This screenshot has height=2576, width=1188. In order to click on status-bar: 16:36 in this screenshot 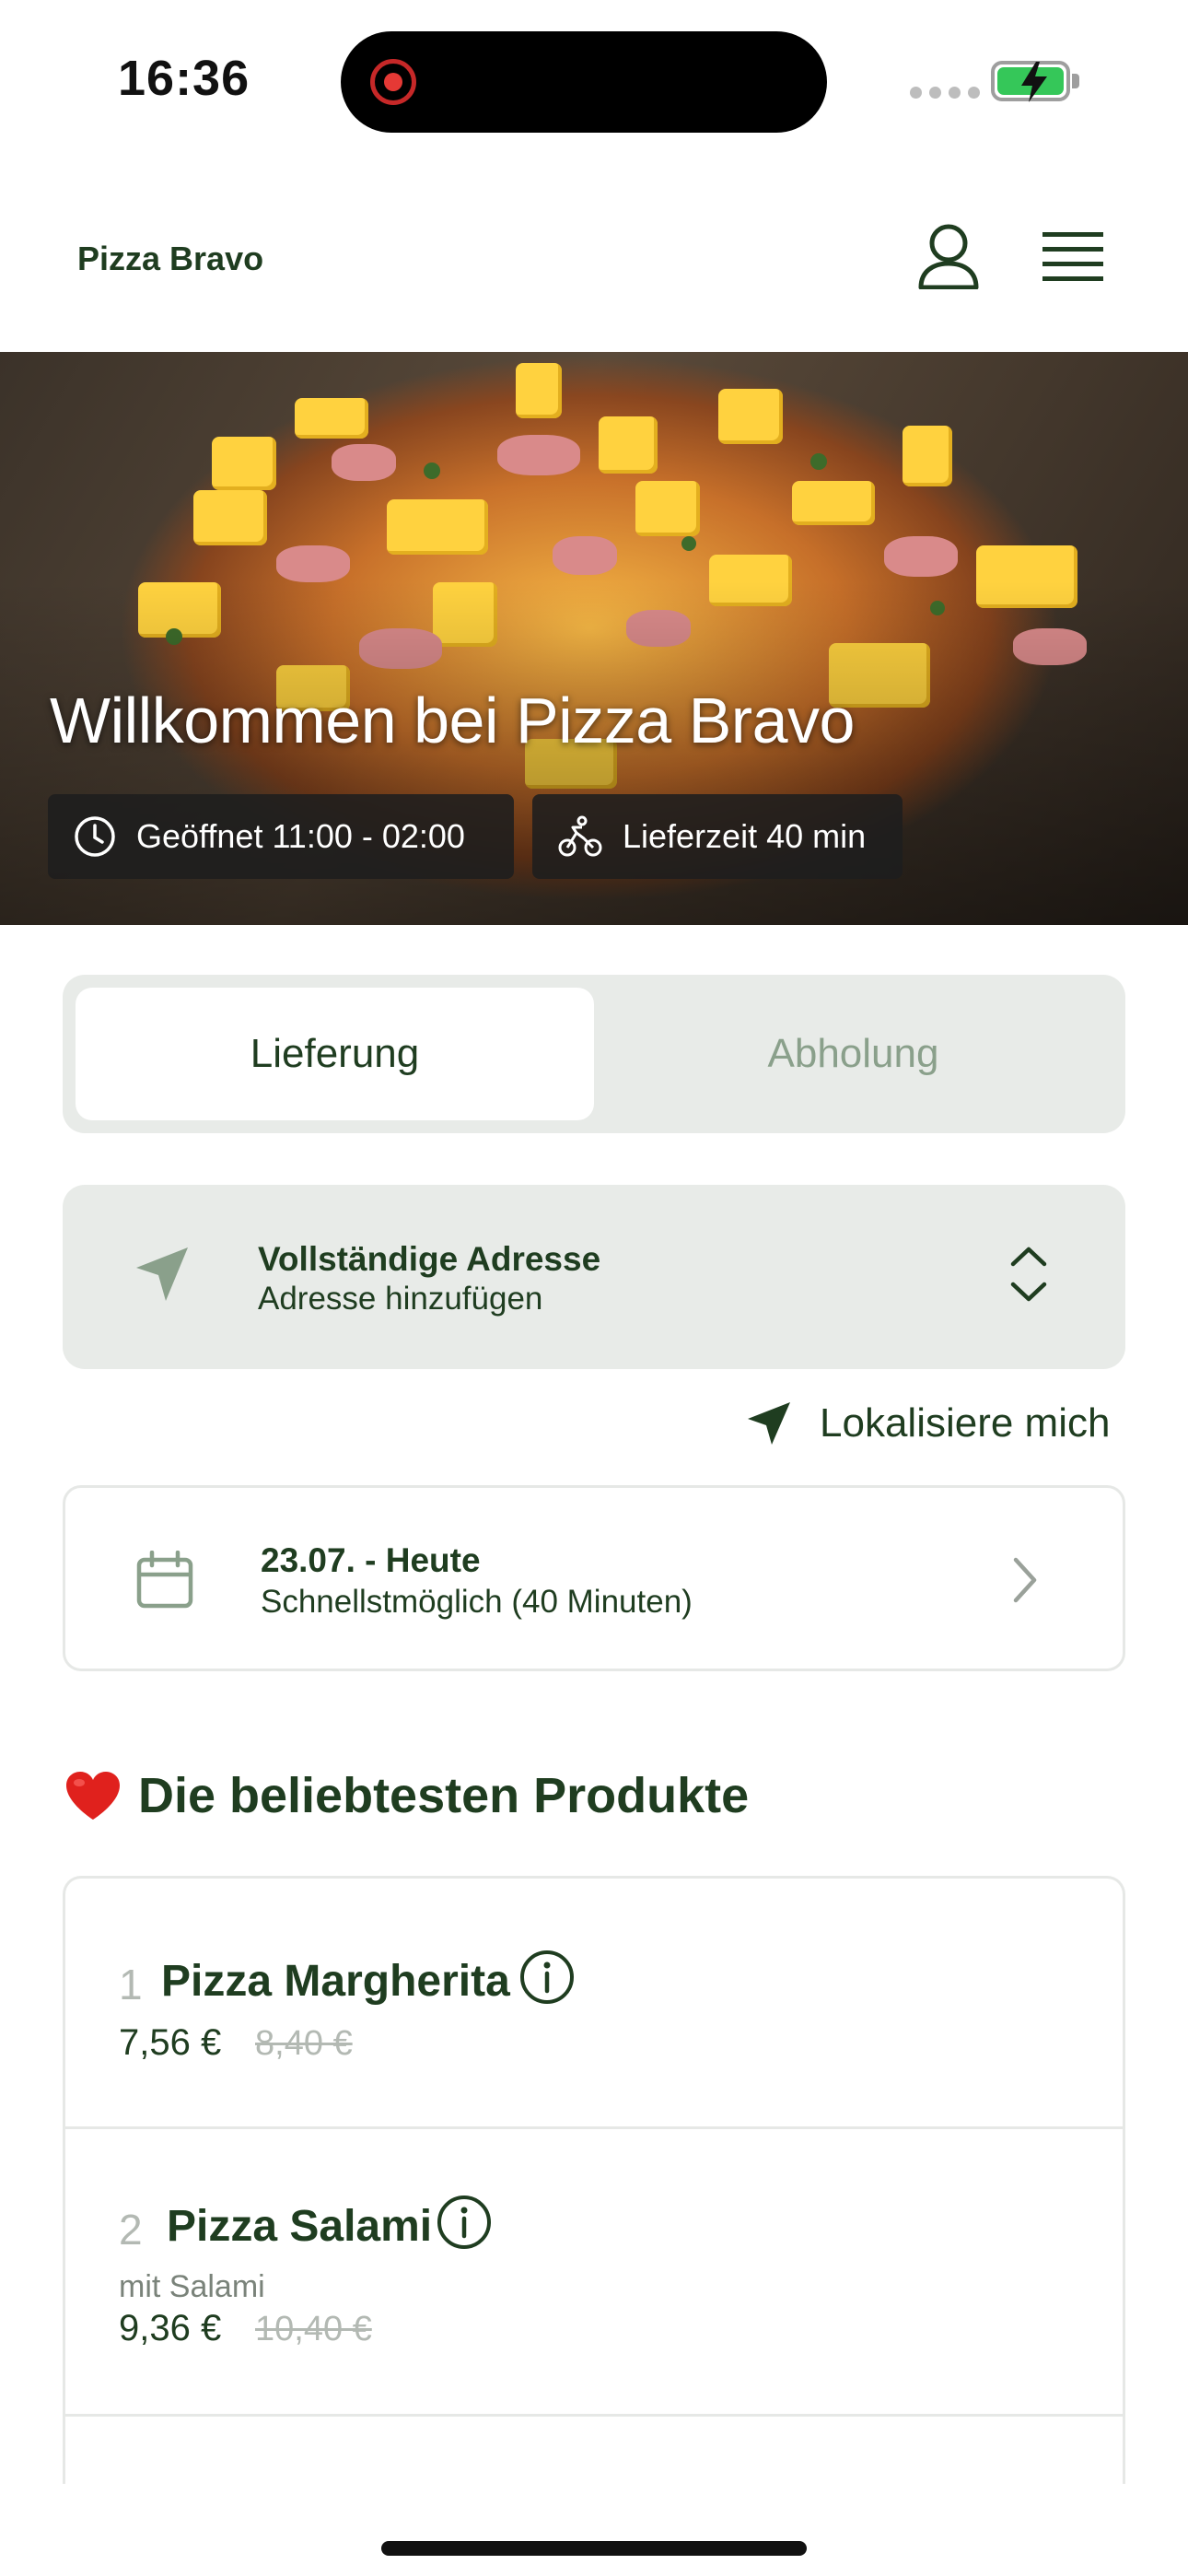, I will do `click(594, 78)`.